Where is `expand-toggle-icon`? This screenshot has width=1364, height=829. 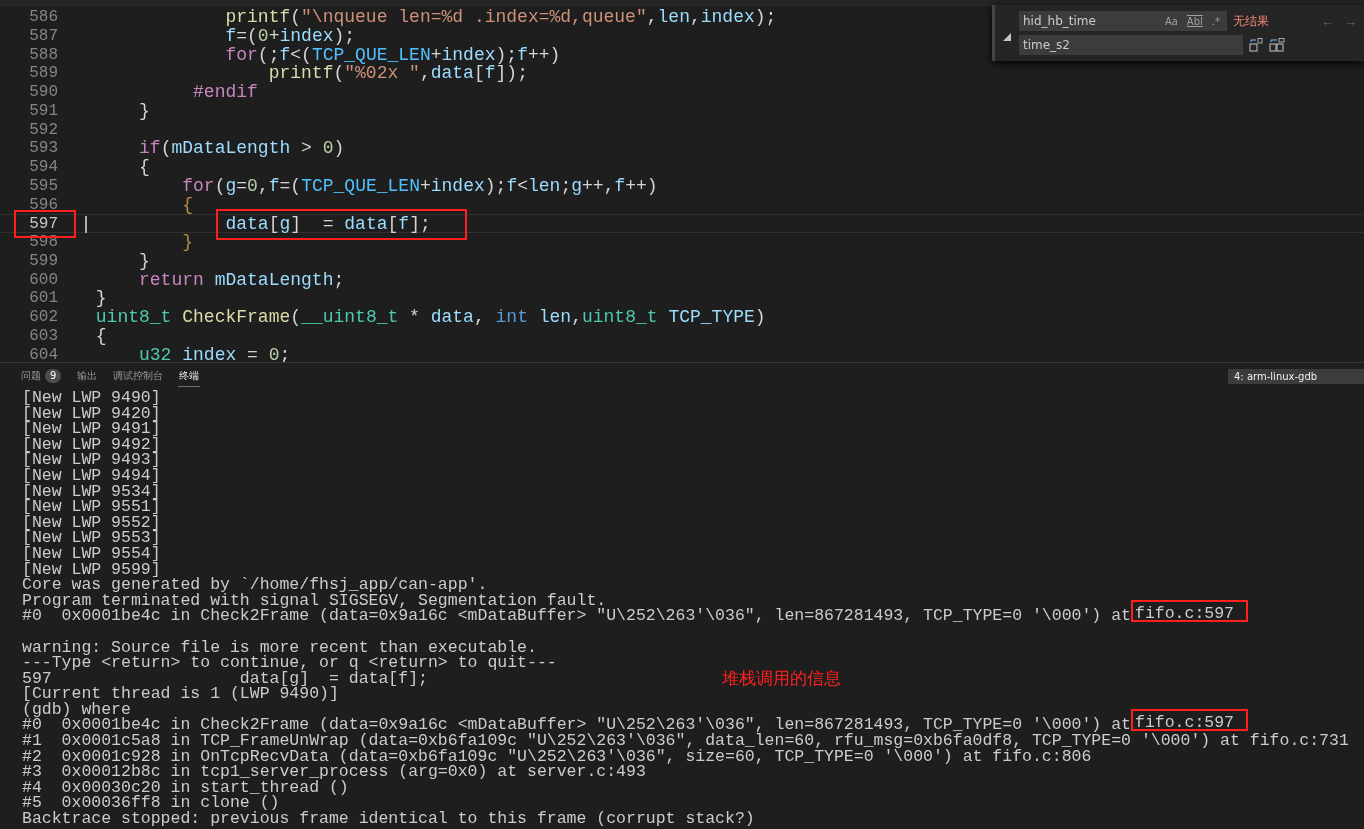 expand-toggle-icon is located at coordinates (1008, 38).